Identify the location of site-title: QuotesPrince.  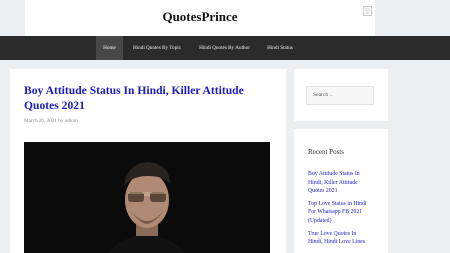
(200, 17).